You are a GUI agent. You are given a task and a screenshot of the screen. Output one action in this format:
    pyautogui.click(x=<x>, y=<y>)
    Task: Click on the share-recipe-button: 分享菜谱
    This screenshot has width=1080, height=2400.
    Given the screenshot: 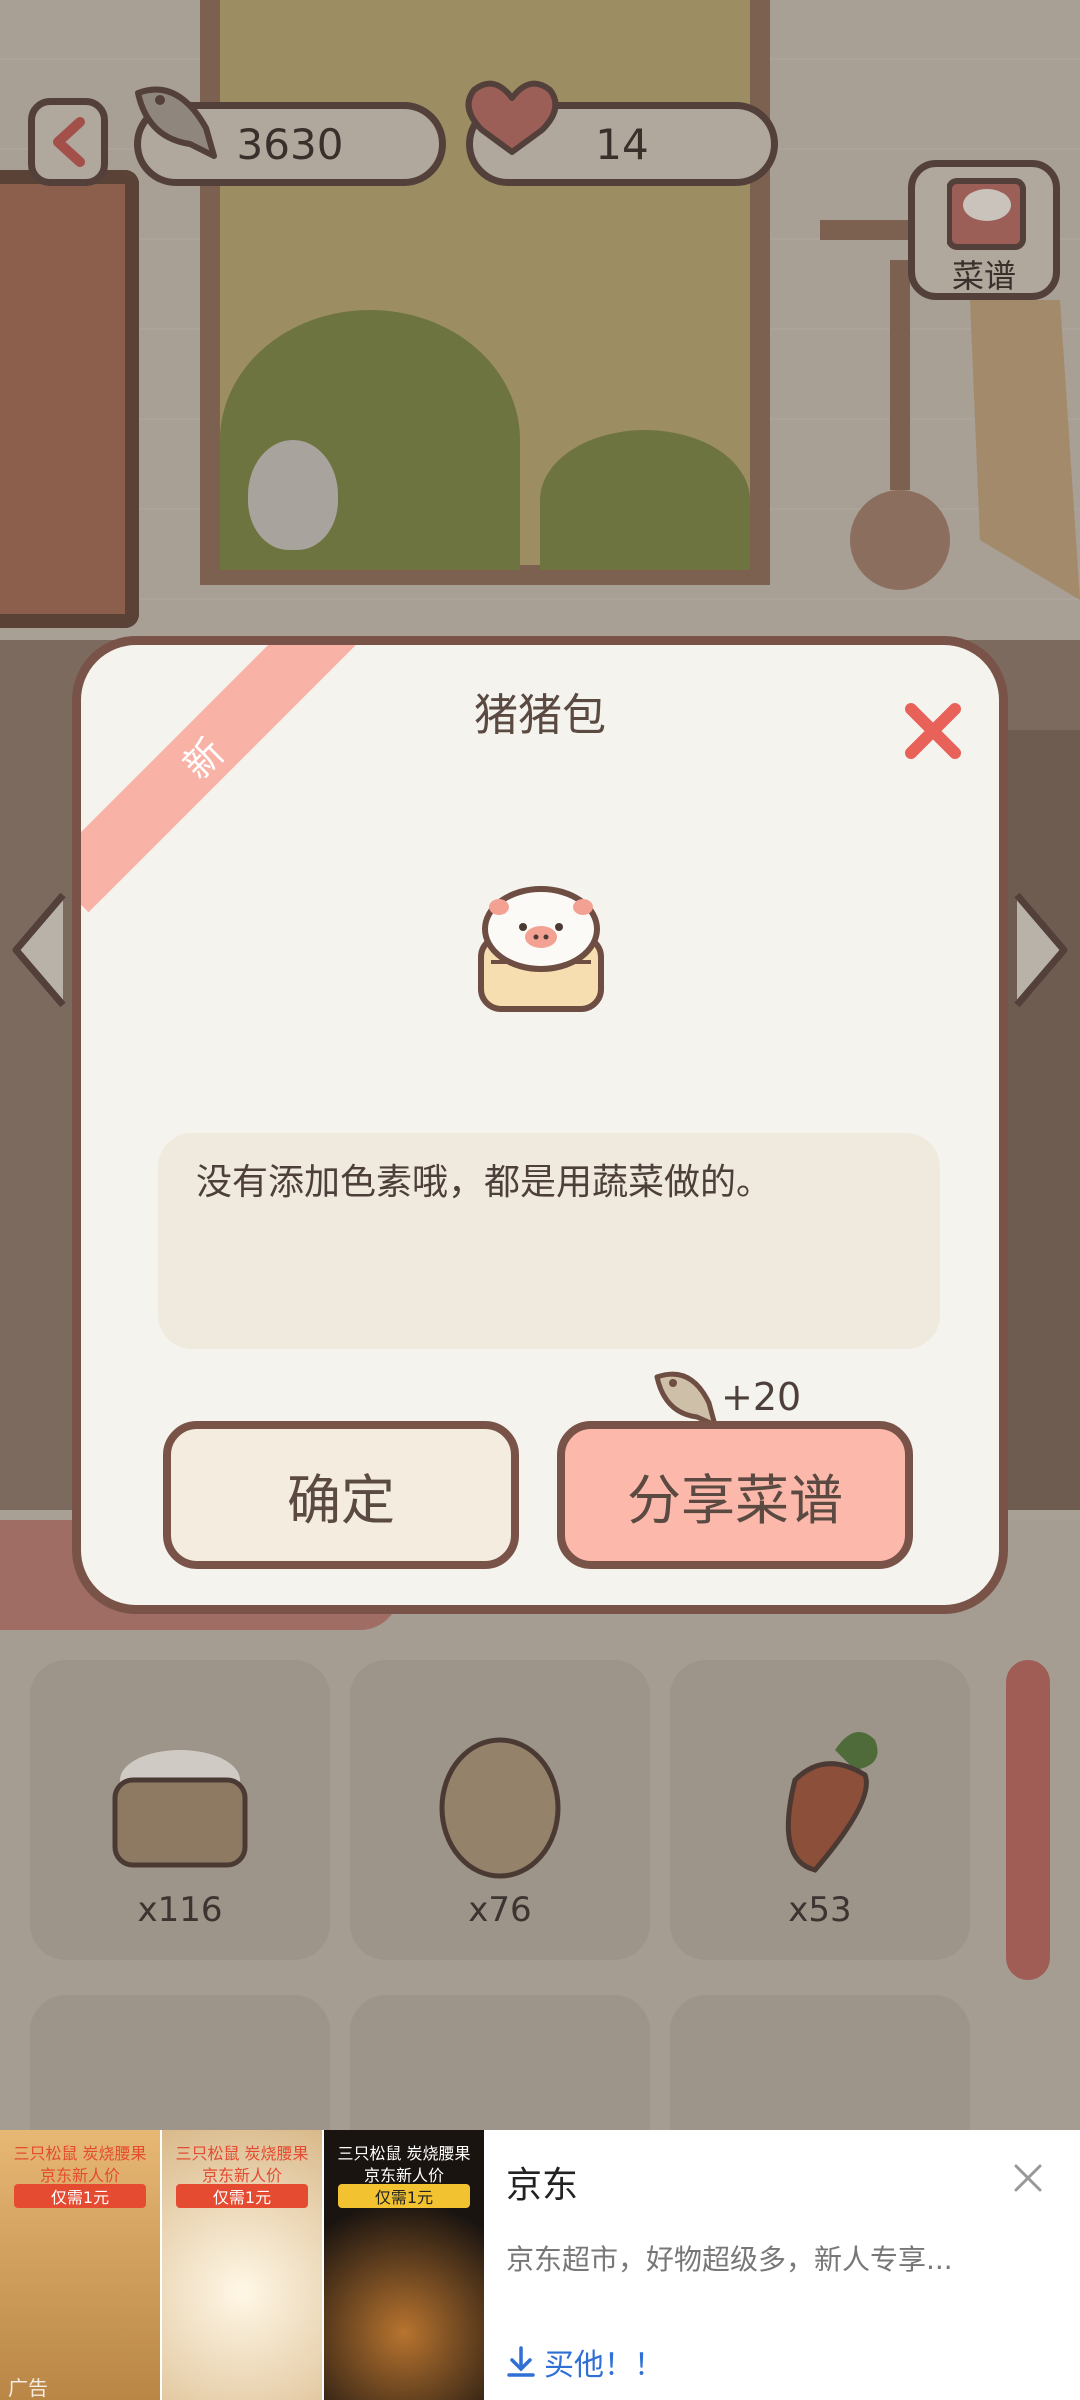 What is the action you would take?
    pyautogui.click(x=735, y=1495)
    